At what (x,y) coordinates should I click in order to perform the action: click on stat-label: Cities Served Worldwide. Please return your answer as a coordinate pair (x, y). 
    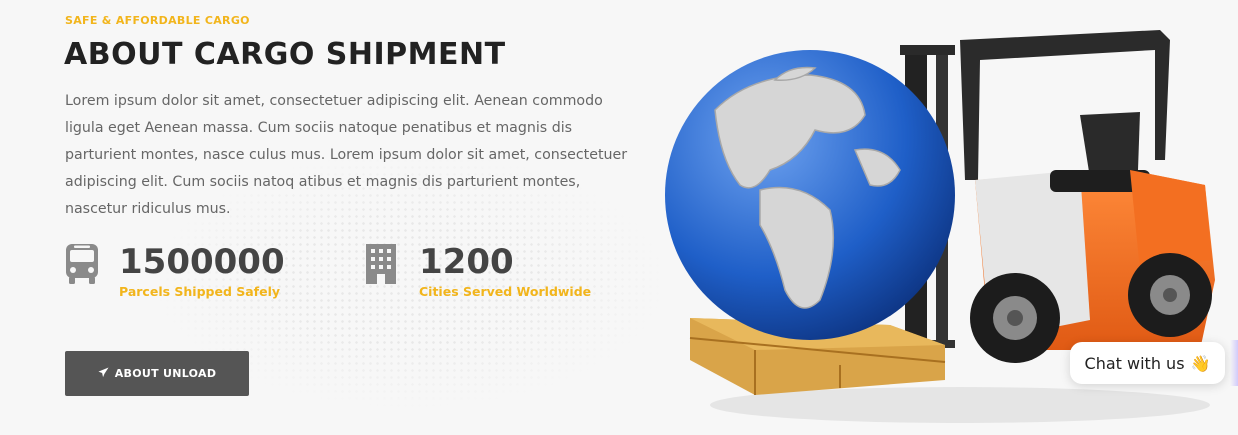
    Looking at the image, I should click on (505, 291).